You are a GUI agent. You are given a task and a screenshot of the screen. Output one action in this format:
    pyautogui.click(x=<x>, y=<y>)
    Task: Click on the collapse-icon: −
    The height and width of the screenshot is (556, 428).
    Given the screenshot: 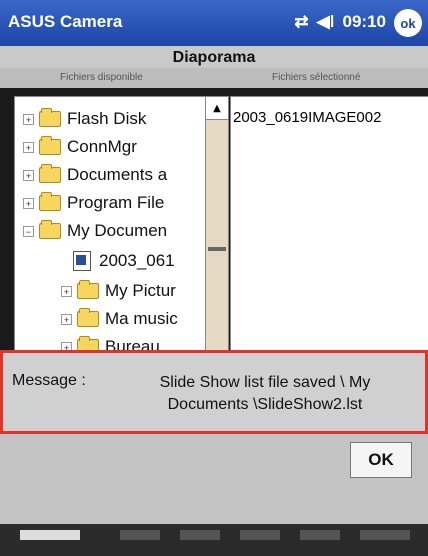 What is the action you would take?
    pyautogui.click(x=28, y=231)
    